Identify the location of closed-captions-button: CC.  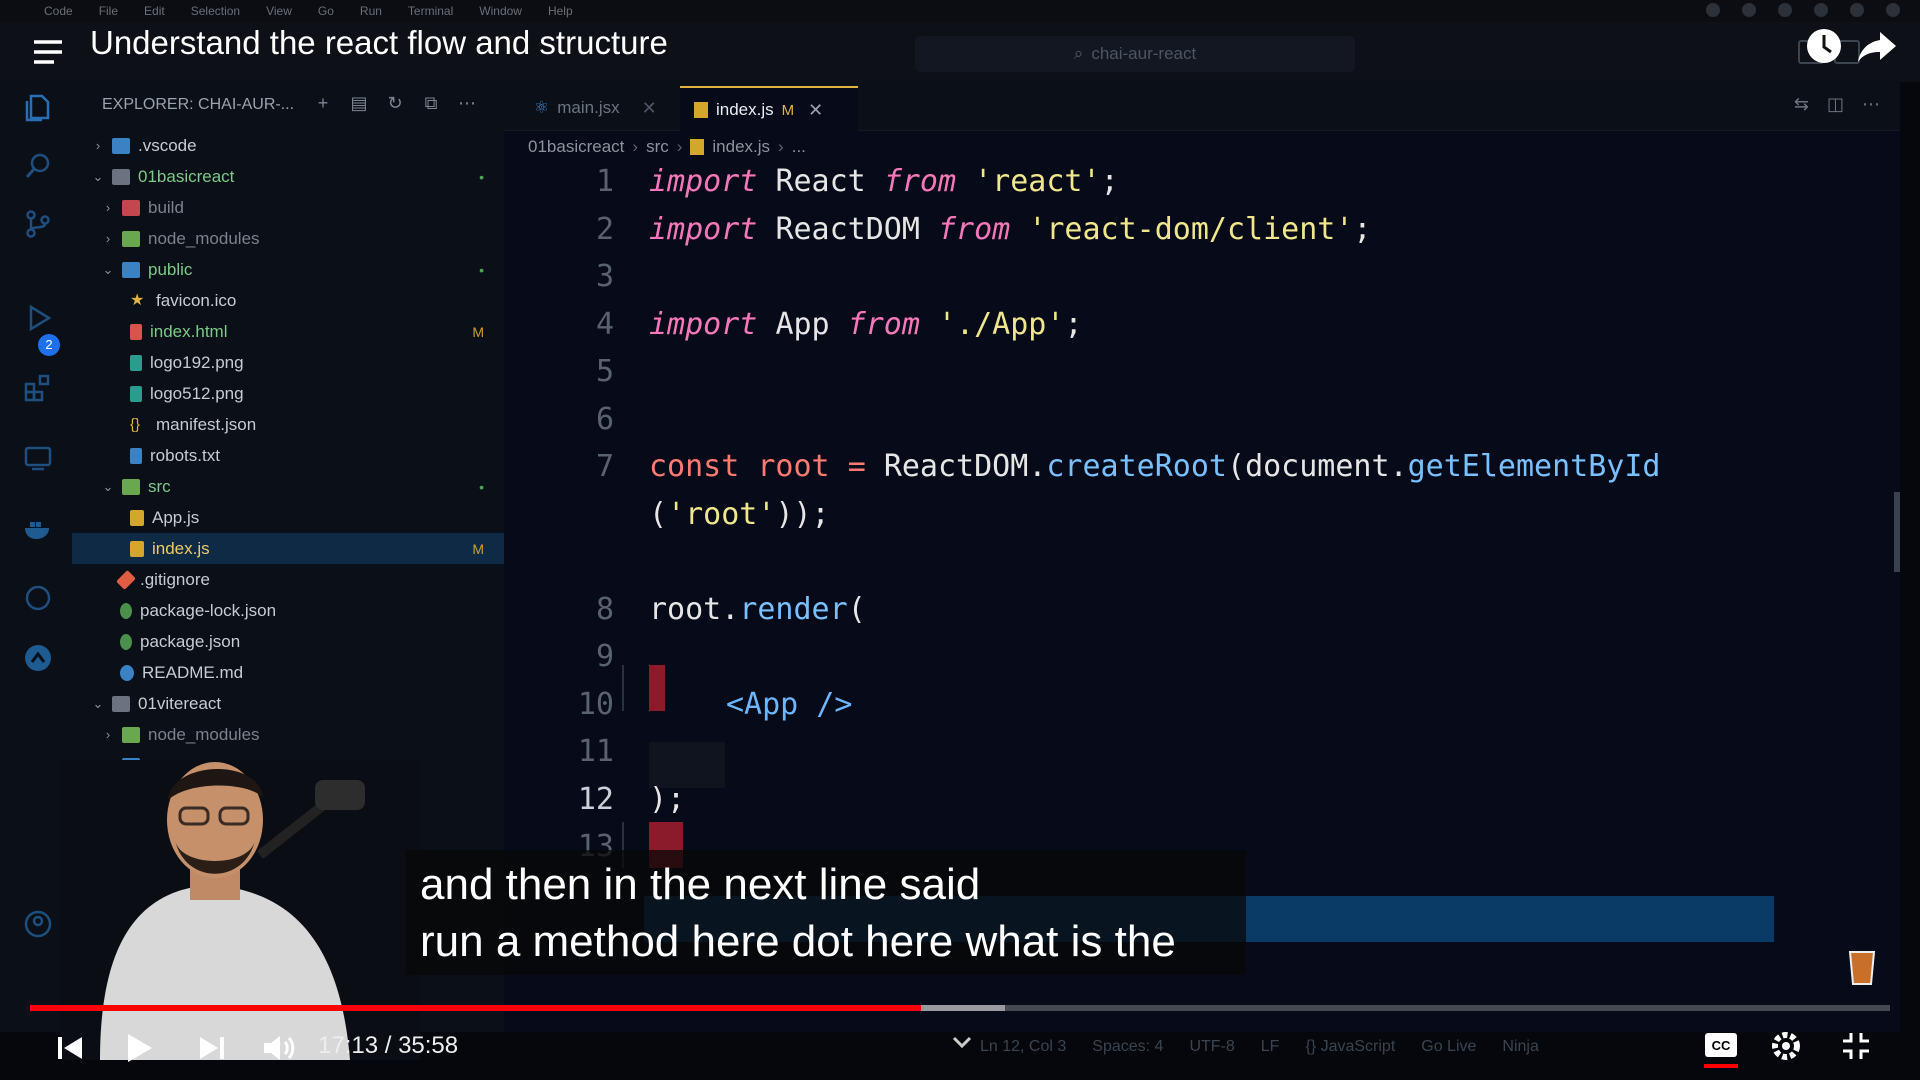
(1721, 1045).